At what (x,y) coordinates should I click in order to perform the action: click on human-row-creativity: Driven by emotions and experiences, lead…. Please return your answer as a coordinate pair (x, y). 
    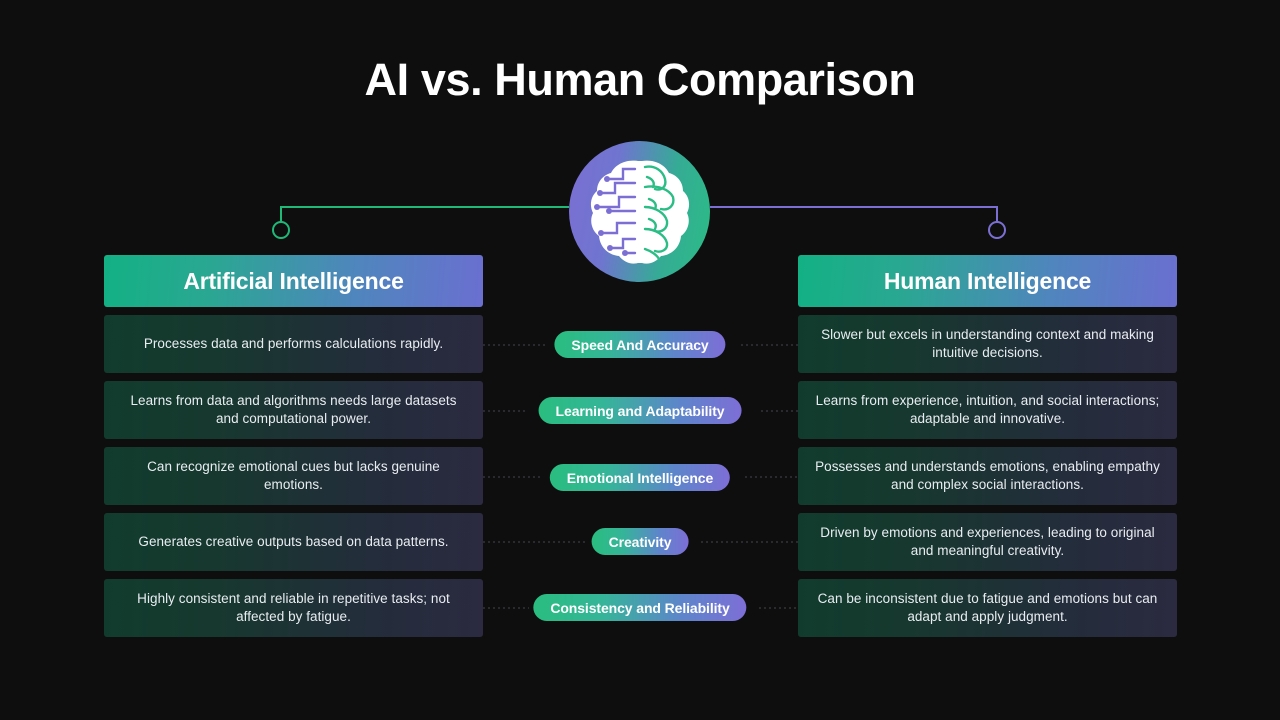
    Looking at the image, I should click on (987, 542).